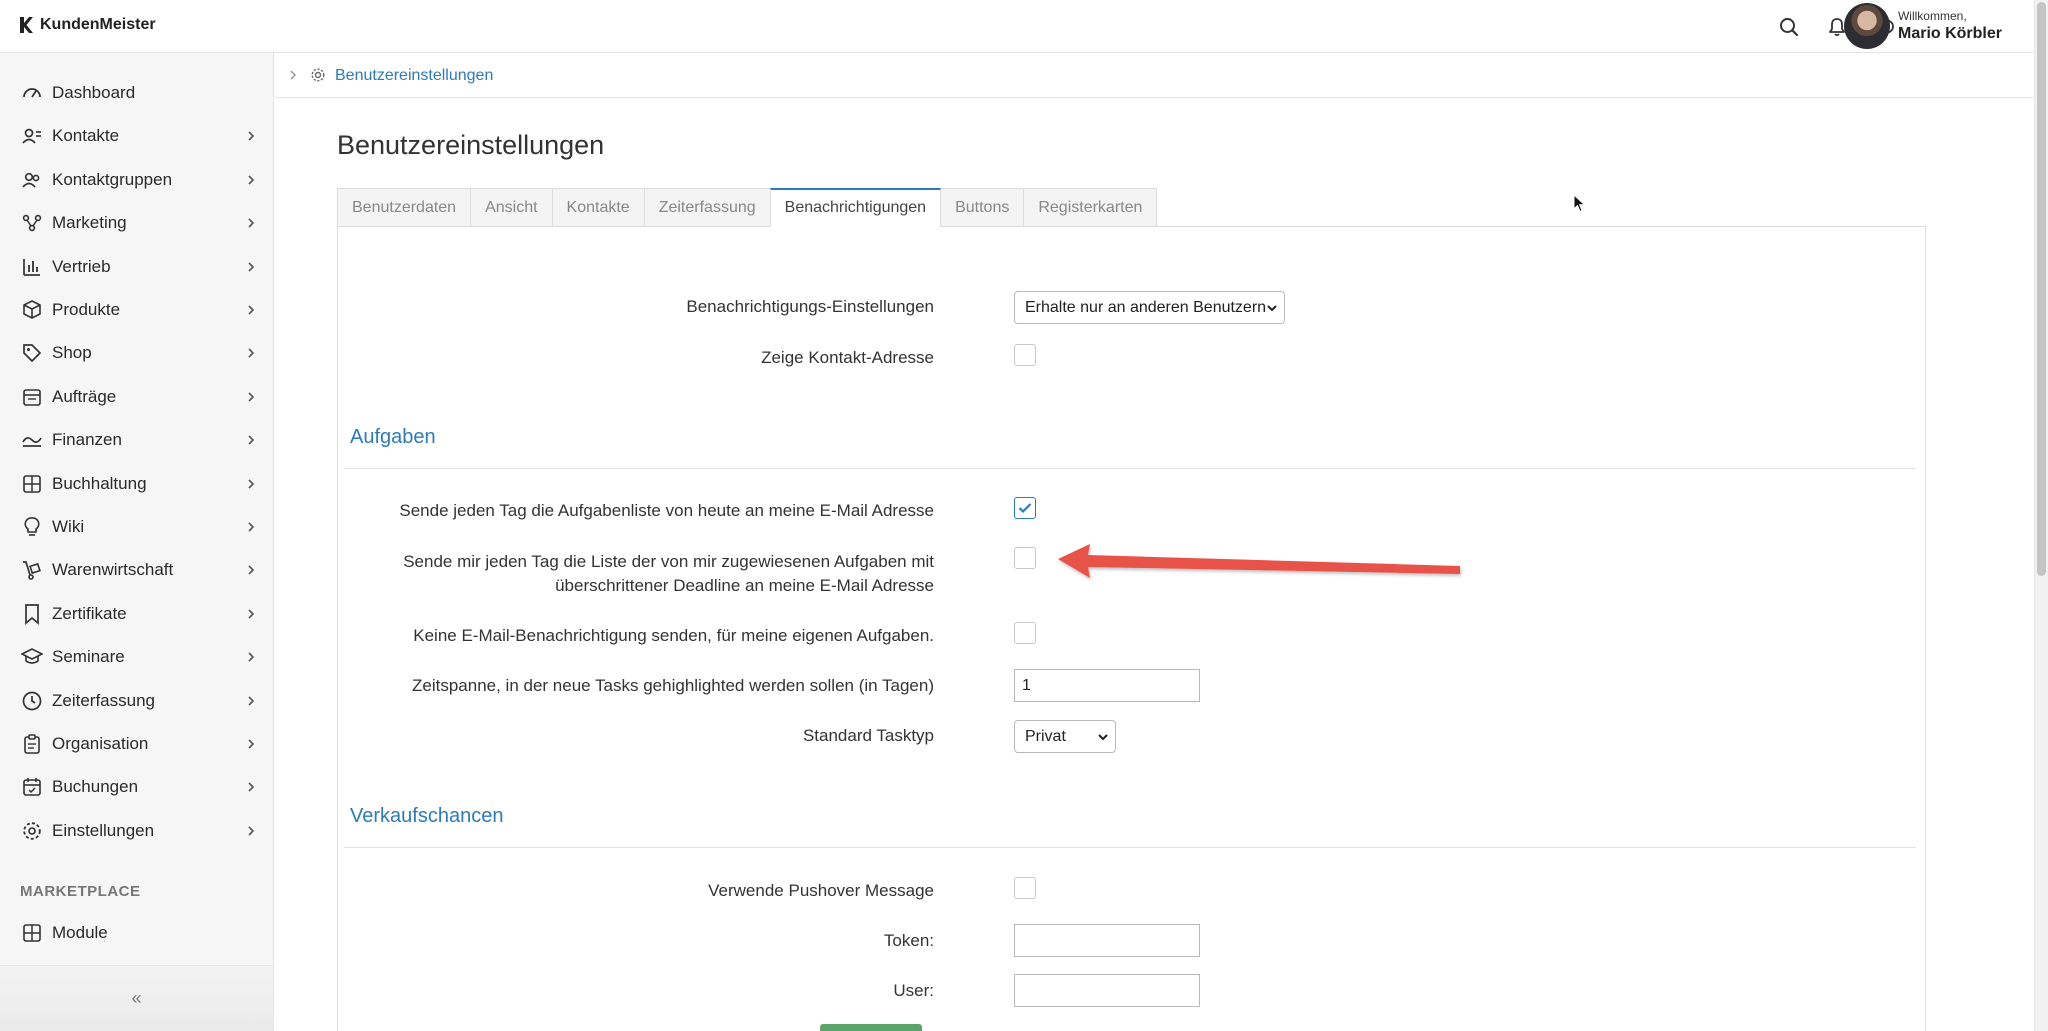 The width and height of the screenshot is (2048, 1031). I want to click on marketing-icon, so click(32, 223).